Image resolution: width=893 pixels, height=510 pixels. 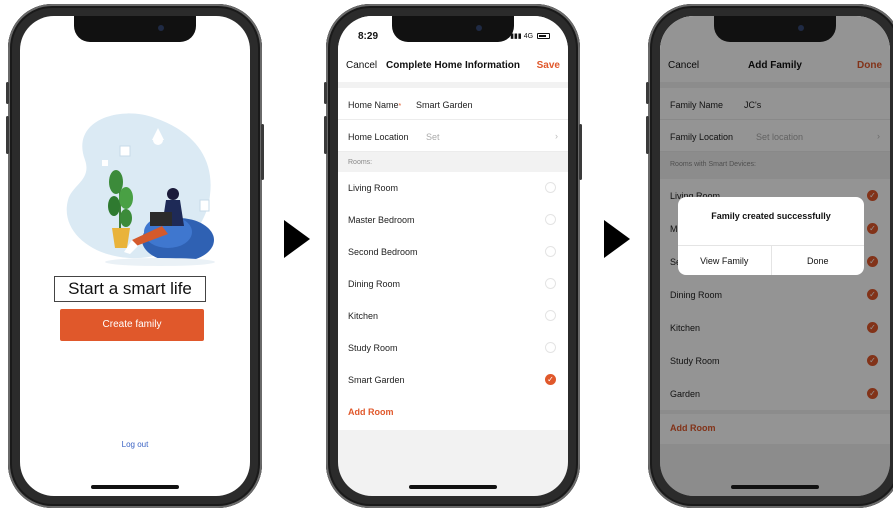 I want to click on room-name: Living Room, so click(x=373, y=188).